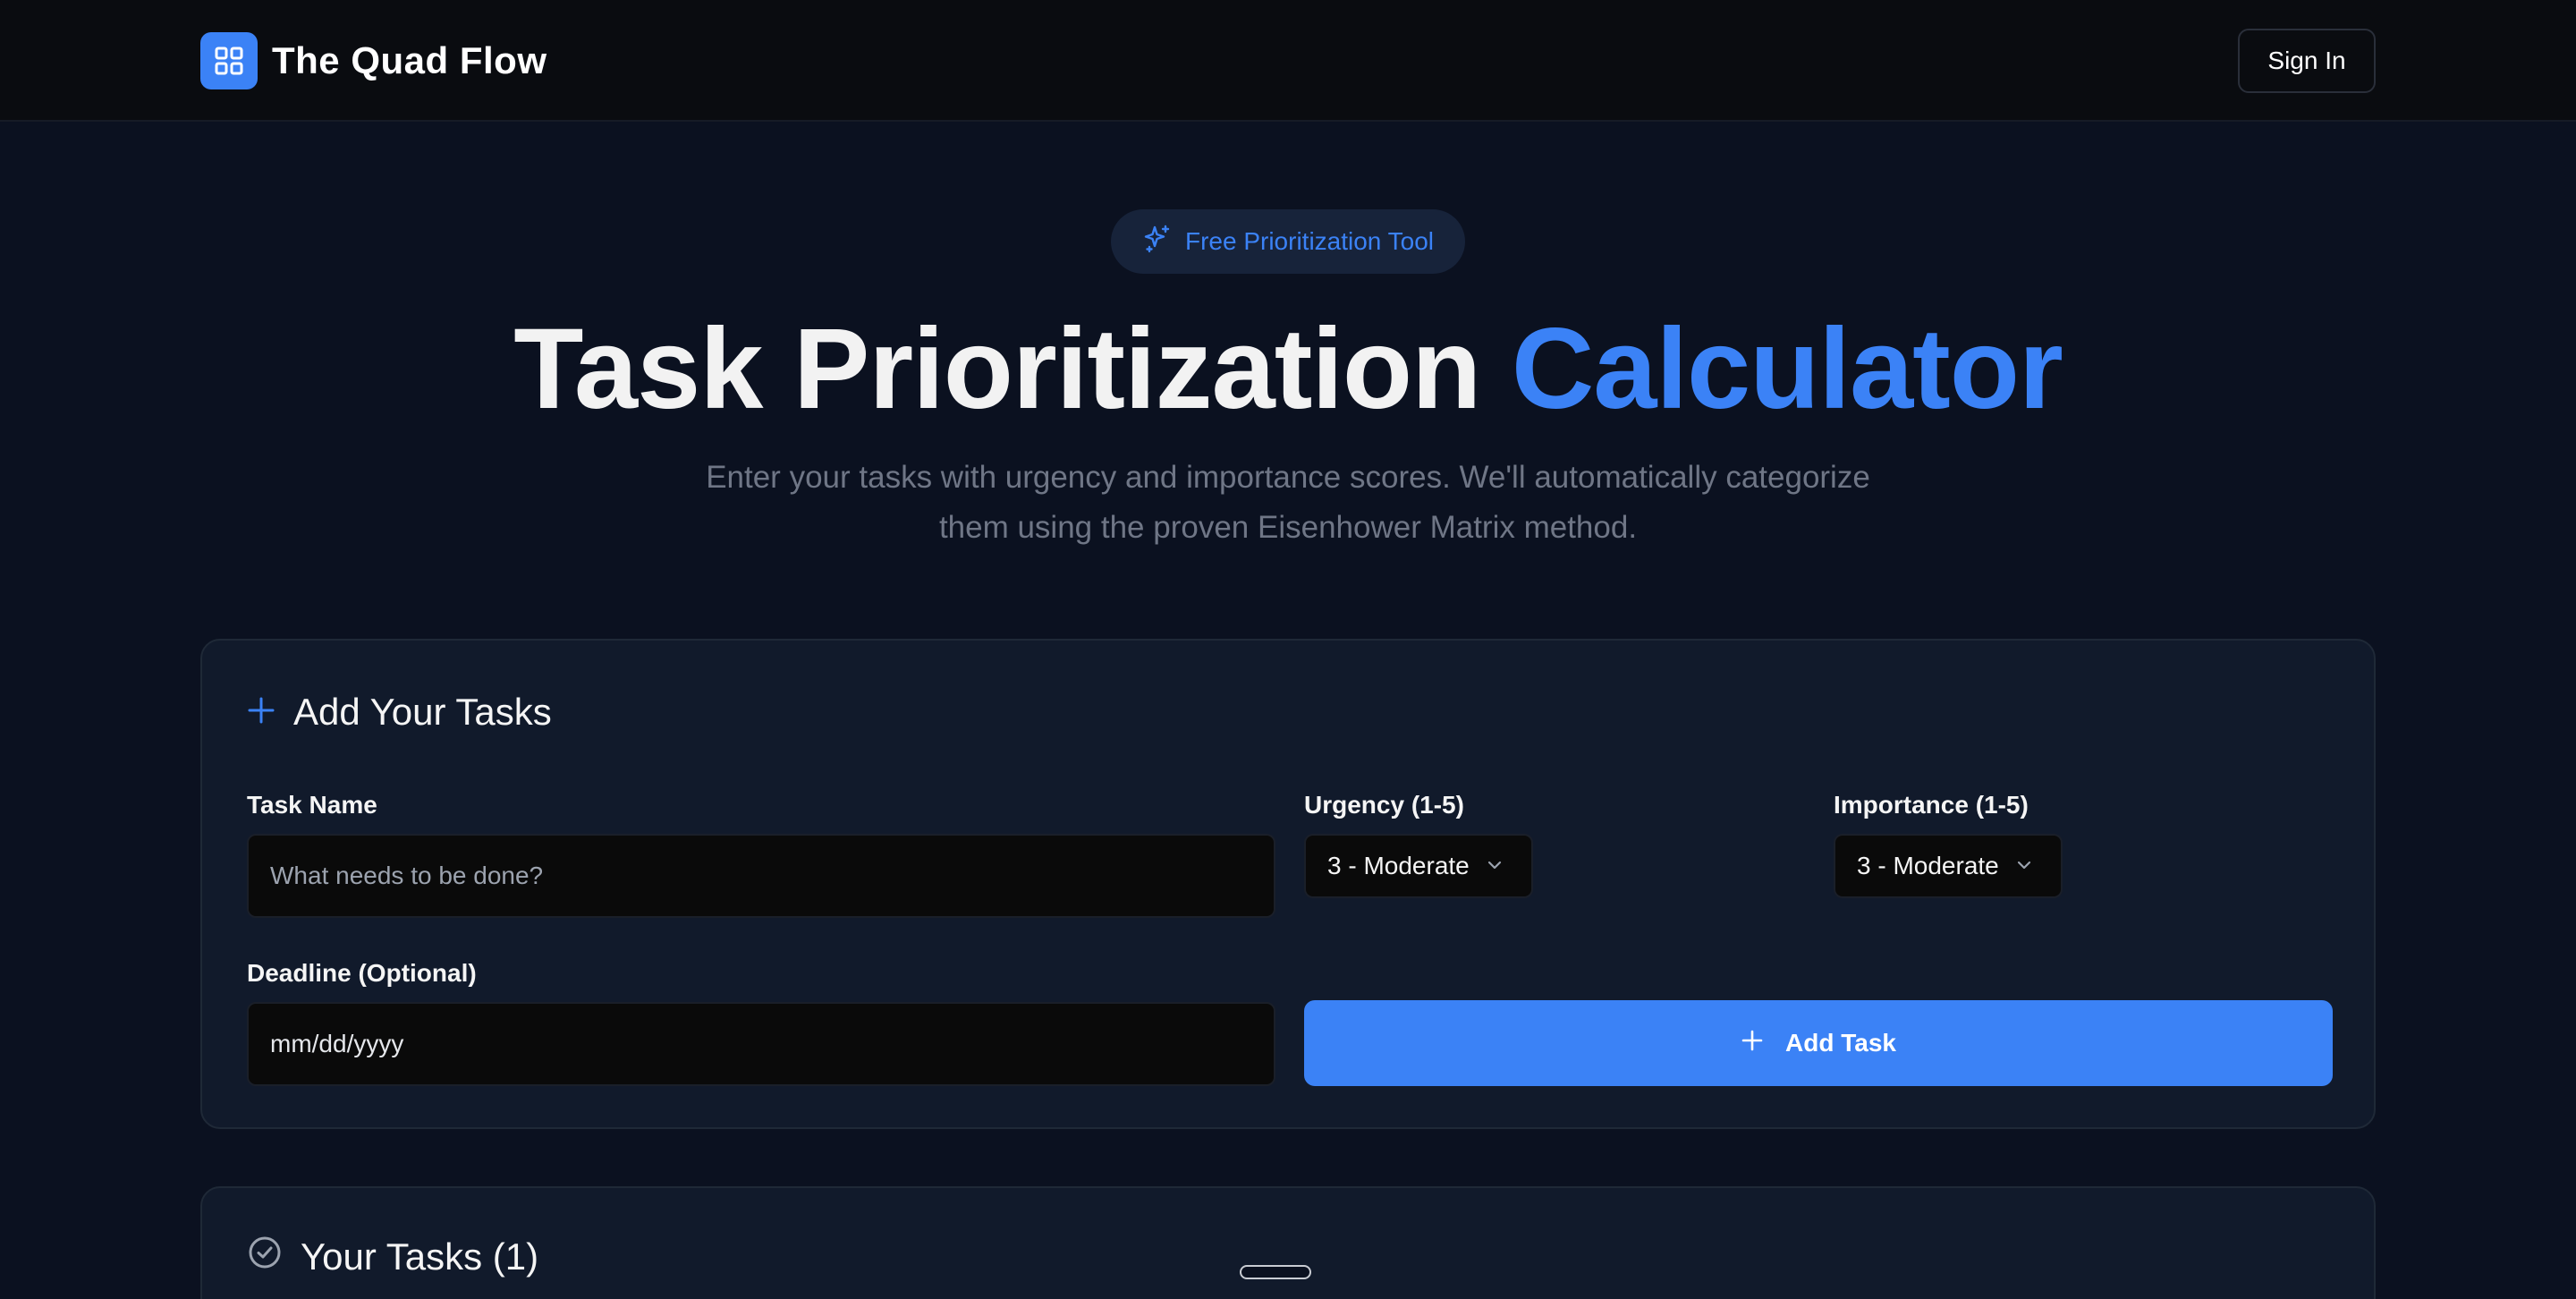 The height and width of the screenshot is (1299, 2576). I want to click on your-tasks-heading: Your Tasks (1), so click(392, 1257).